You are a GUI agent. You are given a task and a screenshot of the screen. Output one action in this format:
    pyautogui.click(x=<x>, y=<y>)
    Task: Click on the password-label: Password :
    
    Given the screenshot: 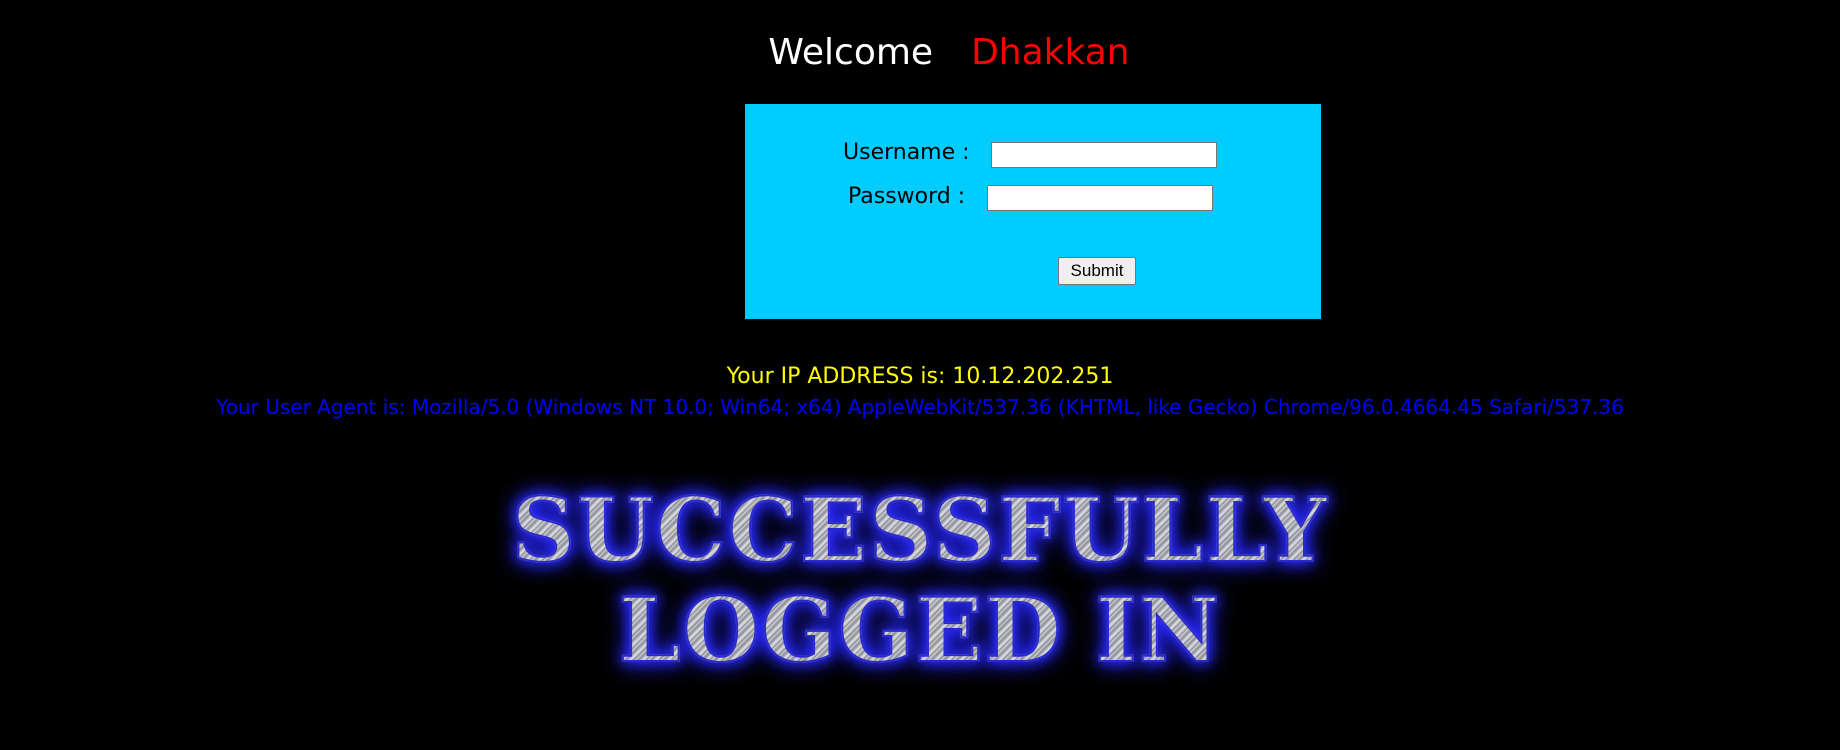 What is the action you would take?
    pyautogui.click(x=907, y=196)
    